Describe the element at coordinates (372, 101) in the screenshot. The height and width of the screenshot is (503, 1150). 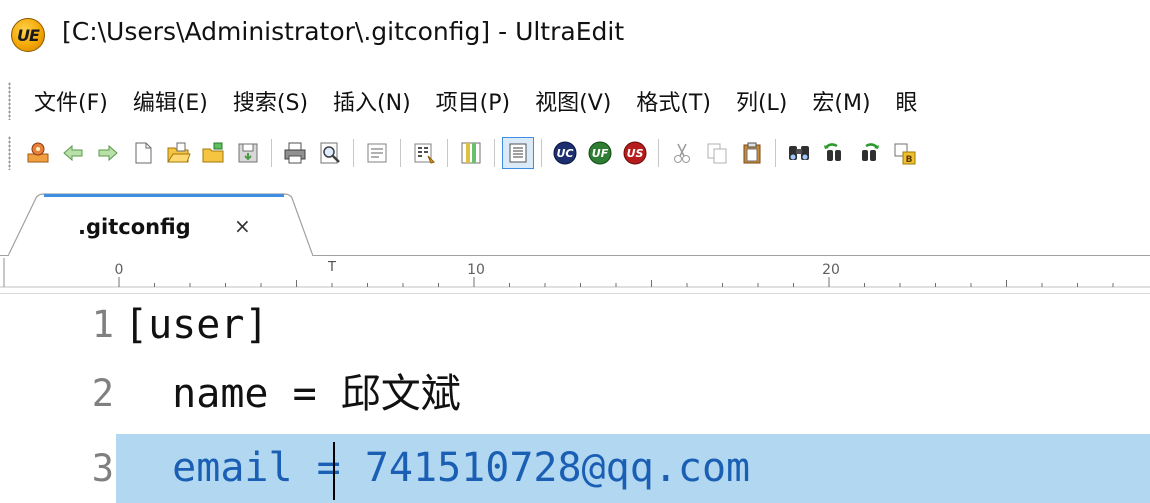
I see `menu-insert: 插入(N)` at that location.